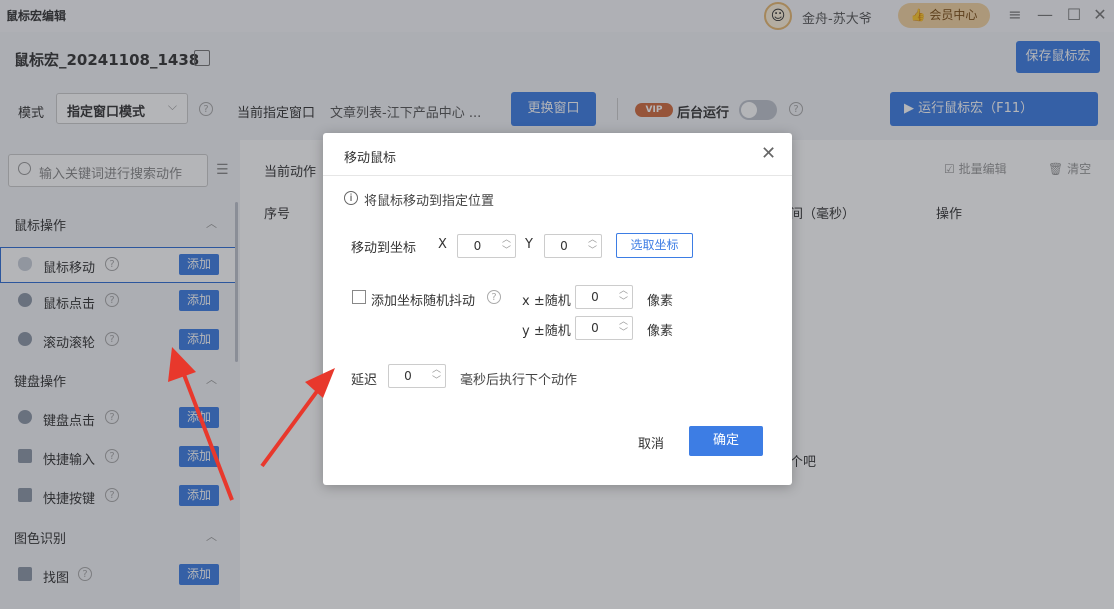 Image resolution: width=1114 pixels, height=609 pixels. I want to click on annotation-arrow-to-add, so click(201, 424).